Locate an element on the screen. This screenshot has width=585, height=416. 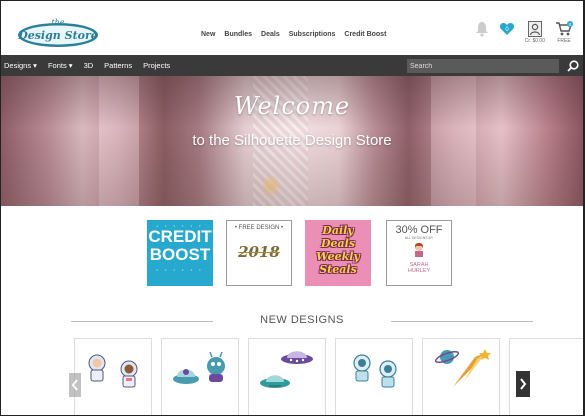
cart-icon: 0 is located at coordinates (564, 28).